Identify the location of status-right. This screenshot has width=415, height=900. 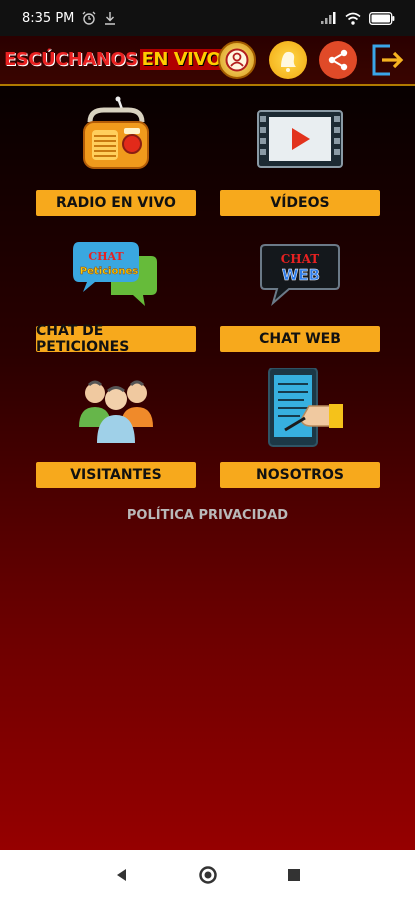
(358, 18).